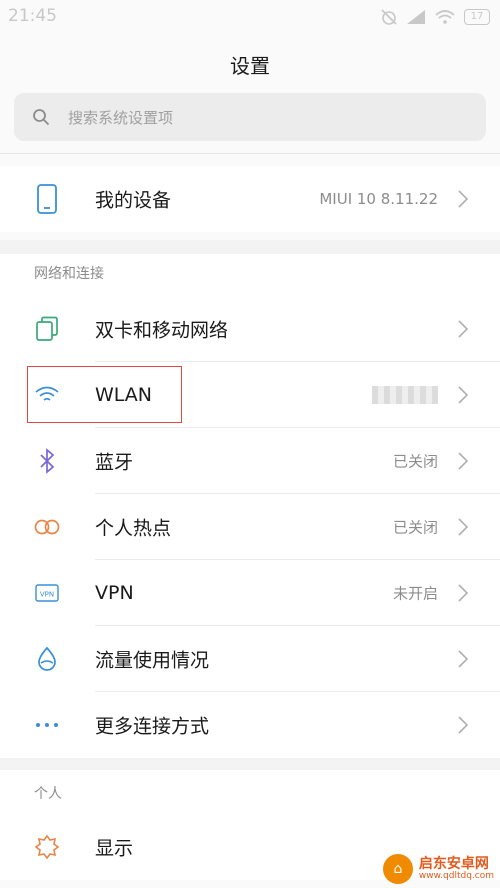  What do you see at coordinates (47, 527) in the screenshot?
I see `hotspot-icon` at bounding box center [47, 527].